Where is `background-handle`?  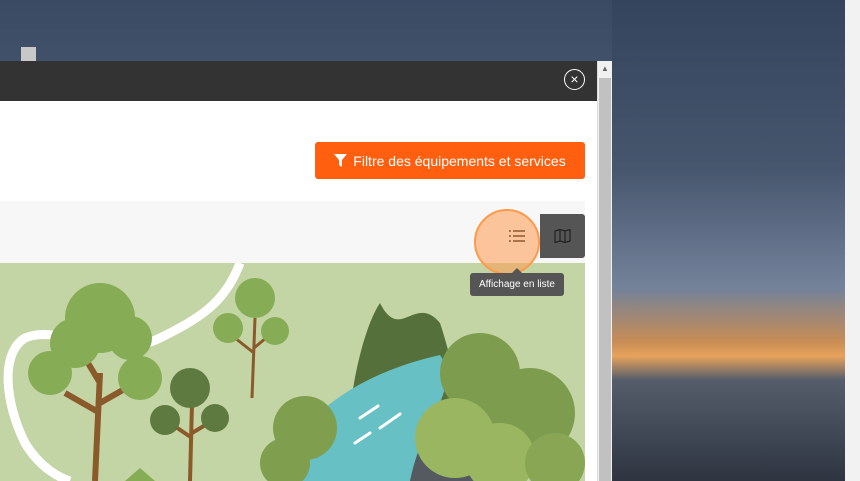 background-handle is located at coordinates (28, 54).